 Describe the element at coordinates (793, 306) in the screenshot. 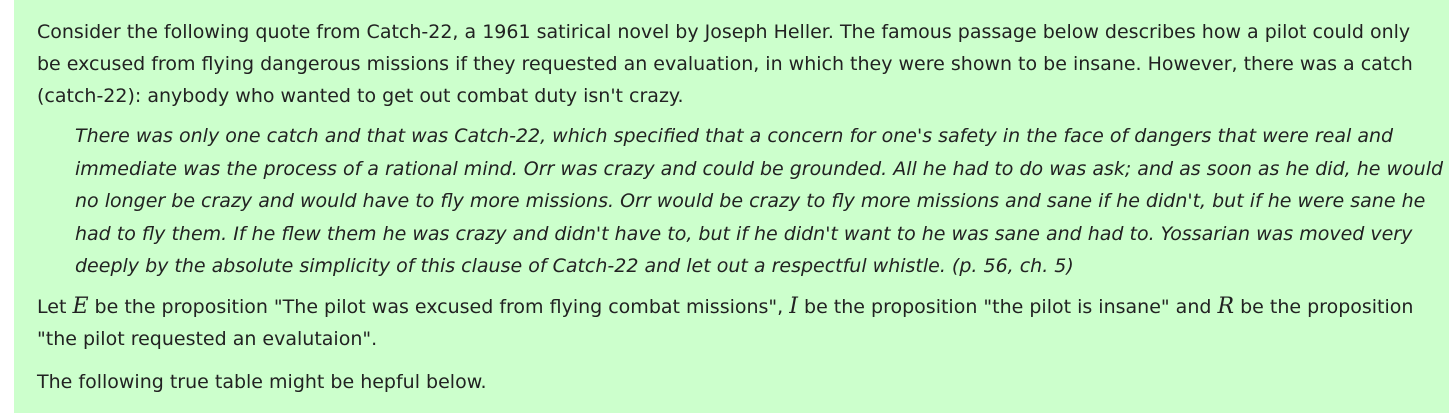

I see `variable-i: I` at that location.